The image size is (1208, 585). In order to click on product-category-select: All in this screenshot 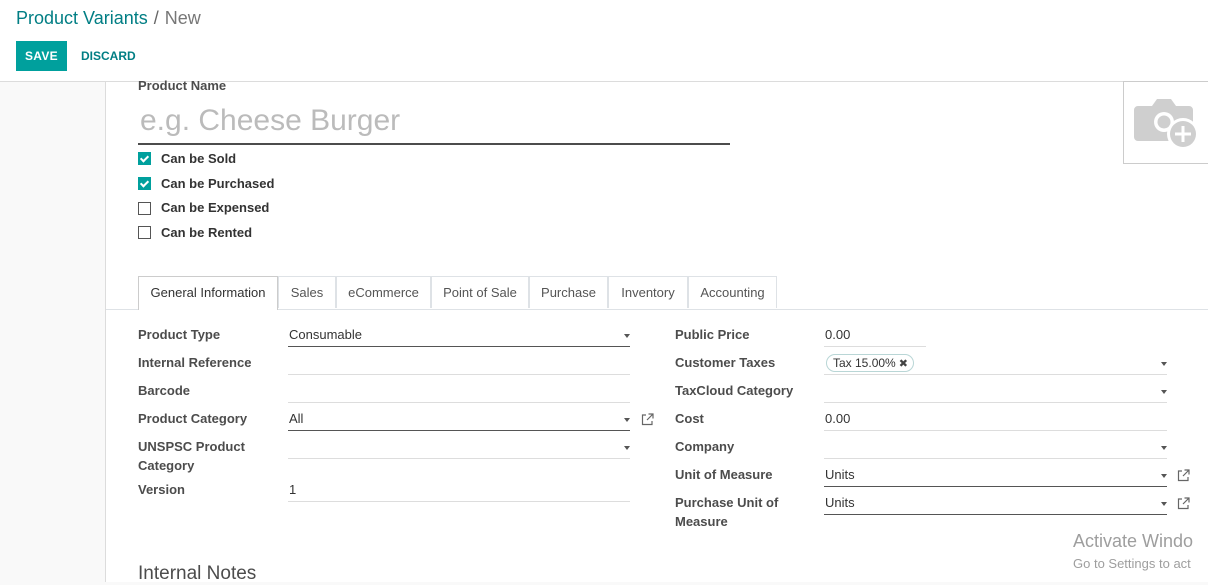, I will do `click(459, 420)`.